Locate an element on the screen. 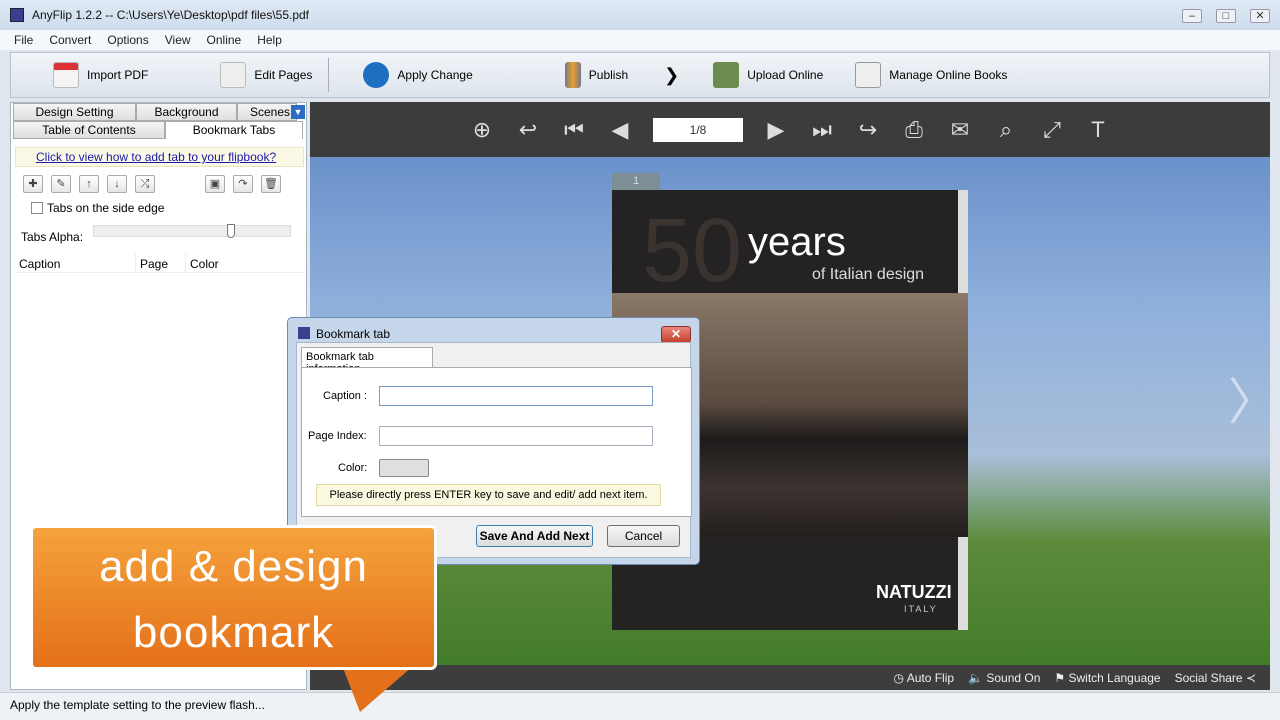 The width and height of the screenshot is (1280, 720). tab-bookmark-tabs: Bookmark Tabs is located at coordinates (234, 130).